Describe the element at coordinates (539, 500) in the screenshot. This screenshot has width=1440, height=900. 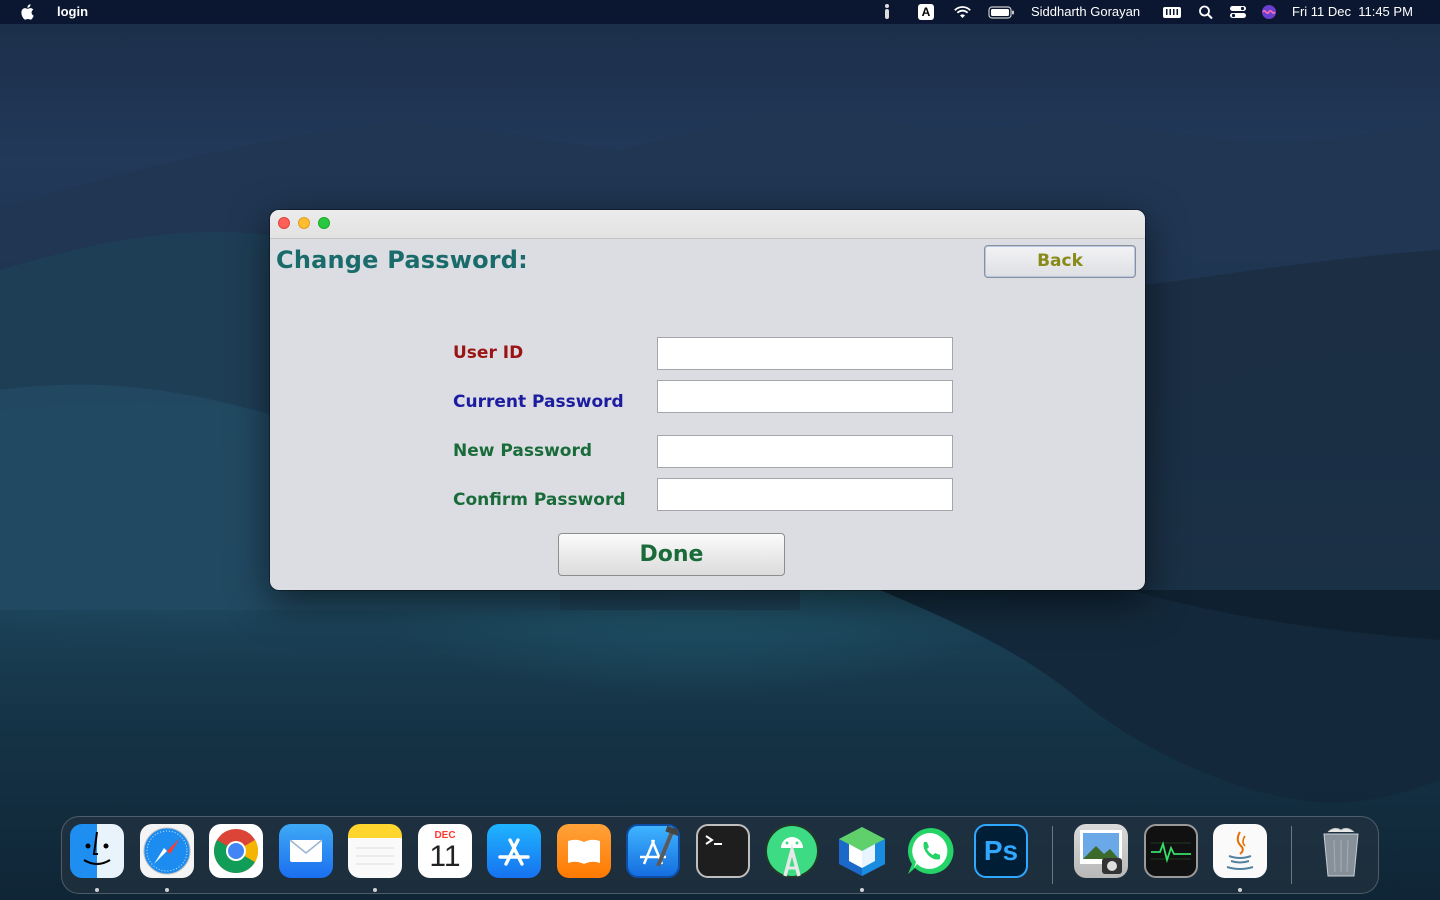
I see `confirm-password-label: Confirm Password` at that location.